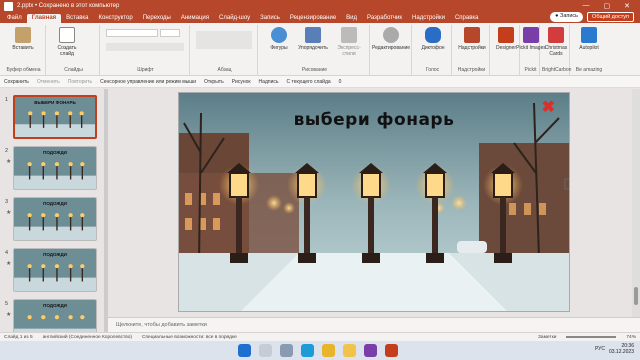 This screenshot has width=640, height=360. What do you see at coordinates (48, 82) in the screenshot?
I see `qat-undo: Отменить` at bounding box center [48, 82].